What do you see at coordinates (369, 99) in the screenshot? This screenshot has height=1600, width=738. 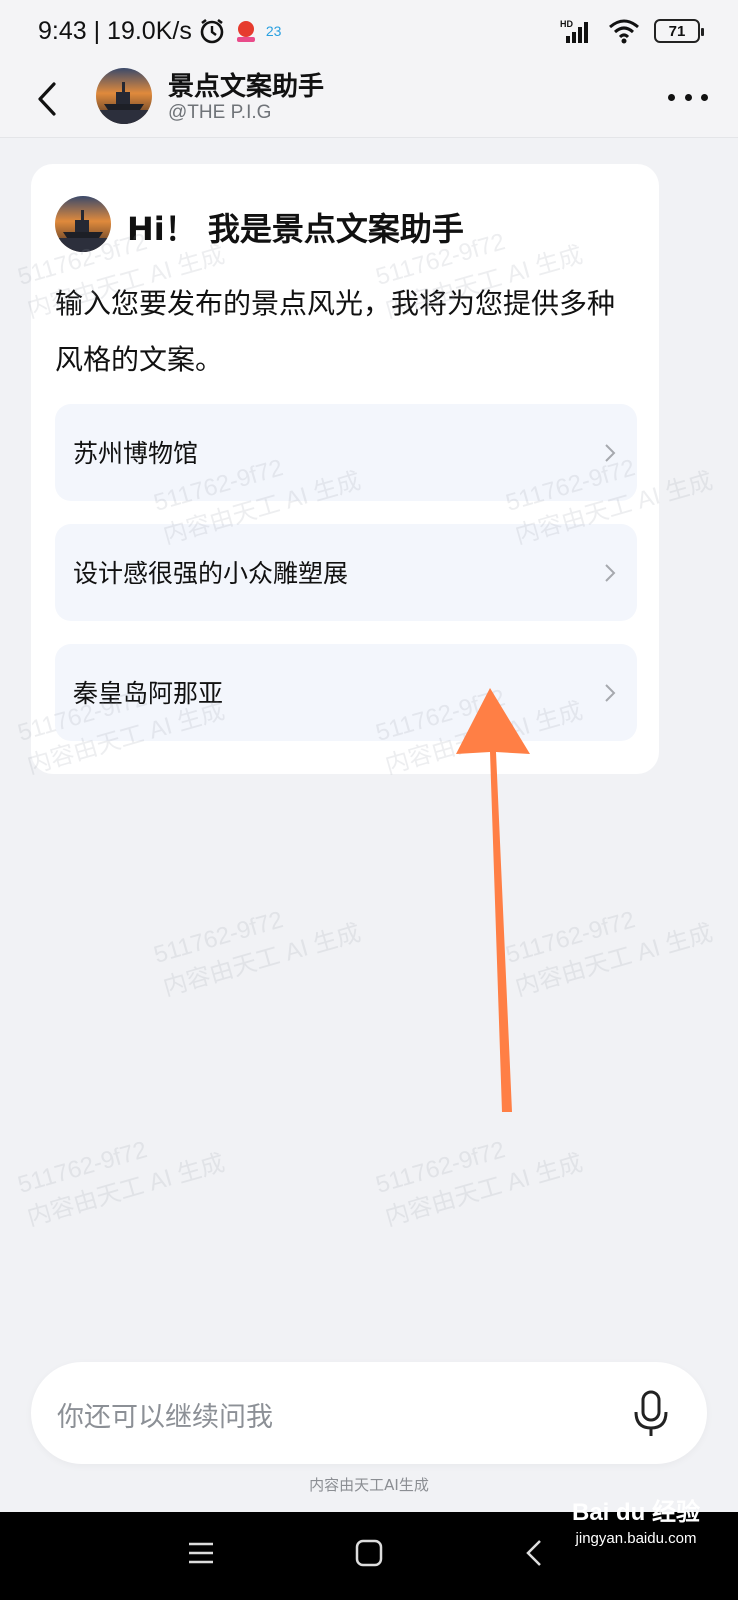 I see `app-header: 景点文案助手 @THE P.I.G` at bounding box center [369, 99].